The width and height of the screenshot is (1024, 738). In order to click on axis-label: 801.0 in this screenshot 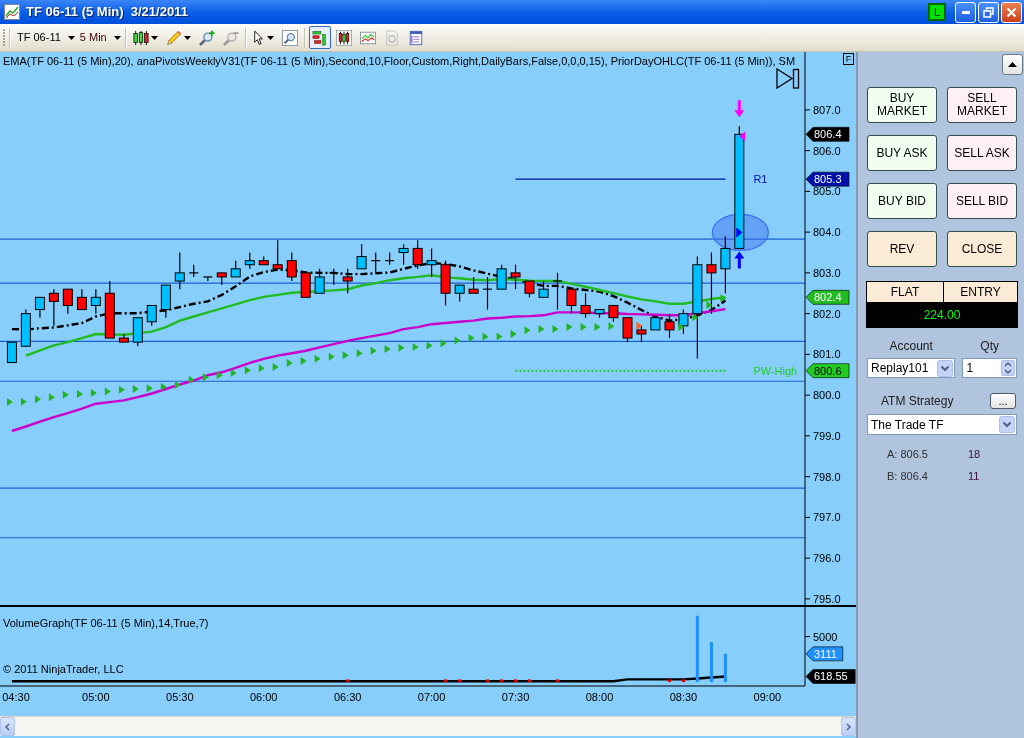, I will do `click(827, 354)`.